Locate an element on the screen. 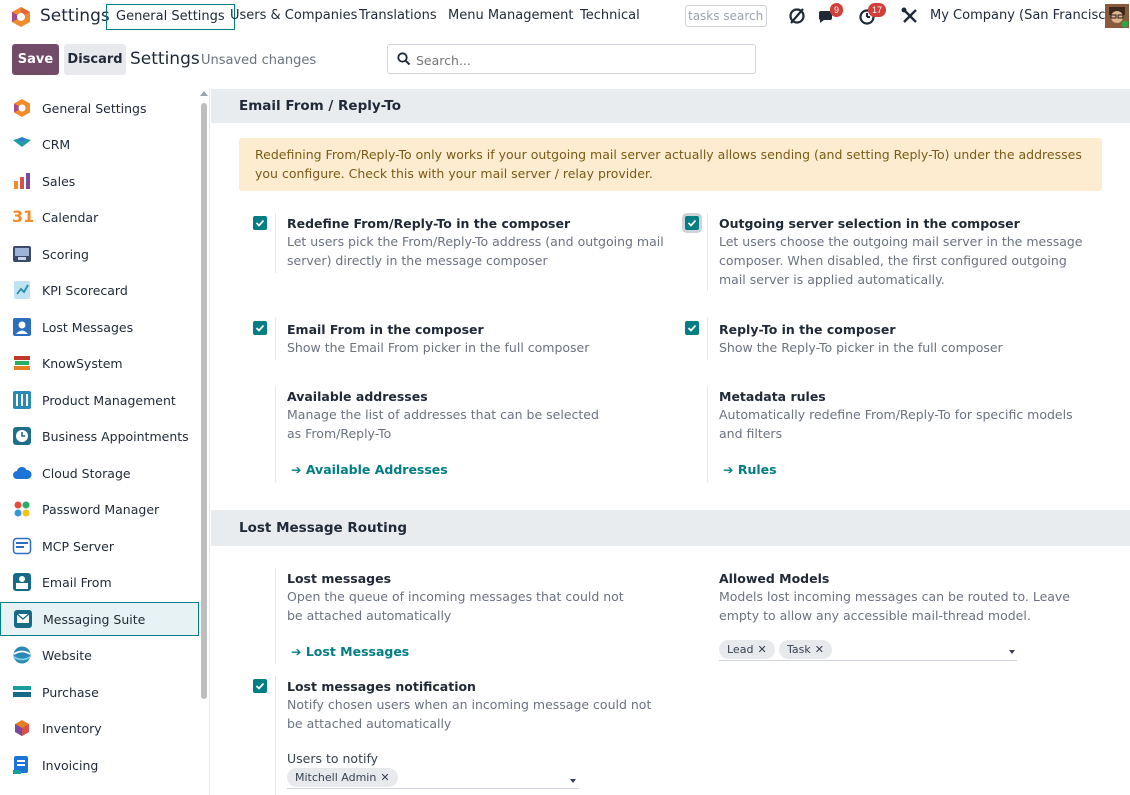 This screenshot has width=1130, height=795. sidebar-item-knowsystem: KnowSystem is located at coordinates (99, 363).